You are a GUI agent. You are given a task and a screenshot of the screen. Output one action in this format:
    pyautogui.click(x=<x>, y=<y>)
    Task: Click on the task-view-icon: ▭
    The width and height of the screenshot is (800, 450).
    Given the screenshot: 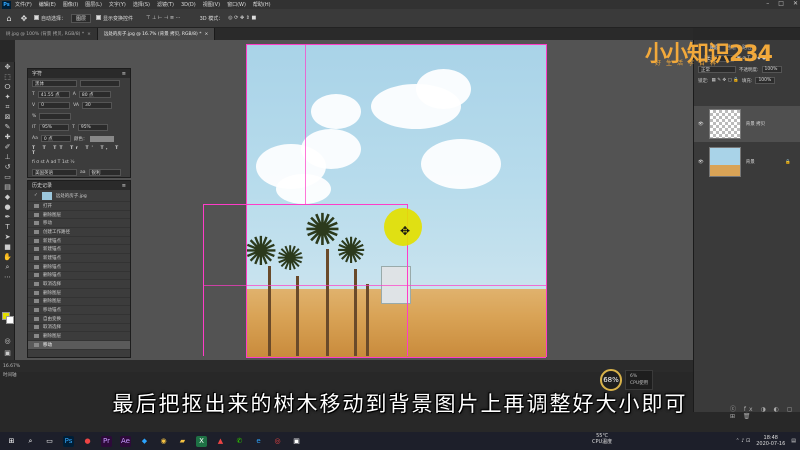 What is the action you would take?
    pyautogui.click(x=49, y=441)
    